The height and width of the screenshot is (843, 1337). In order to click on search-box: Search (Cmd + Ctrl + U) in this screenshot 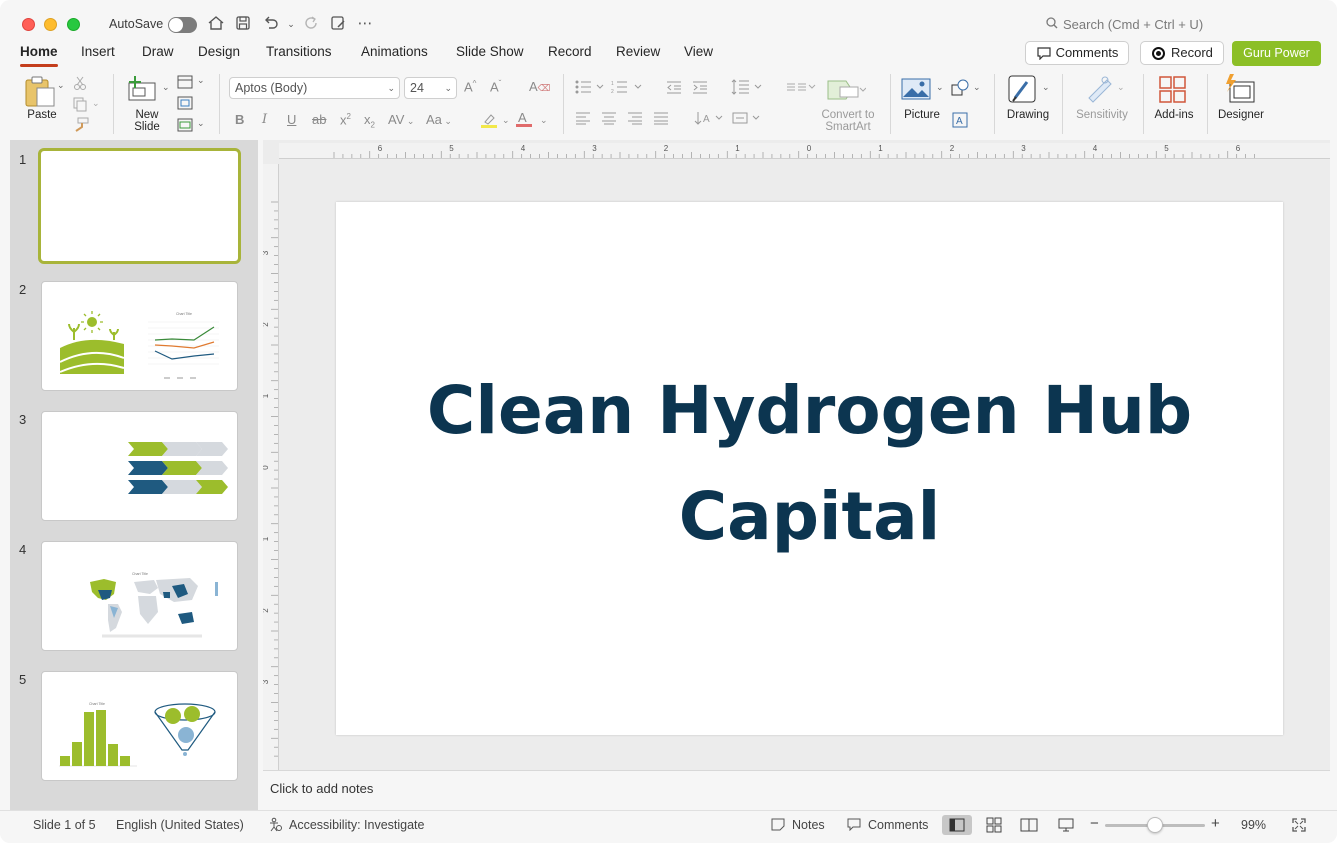, I will do `click(1124, 24)`.